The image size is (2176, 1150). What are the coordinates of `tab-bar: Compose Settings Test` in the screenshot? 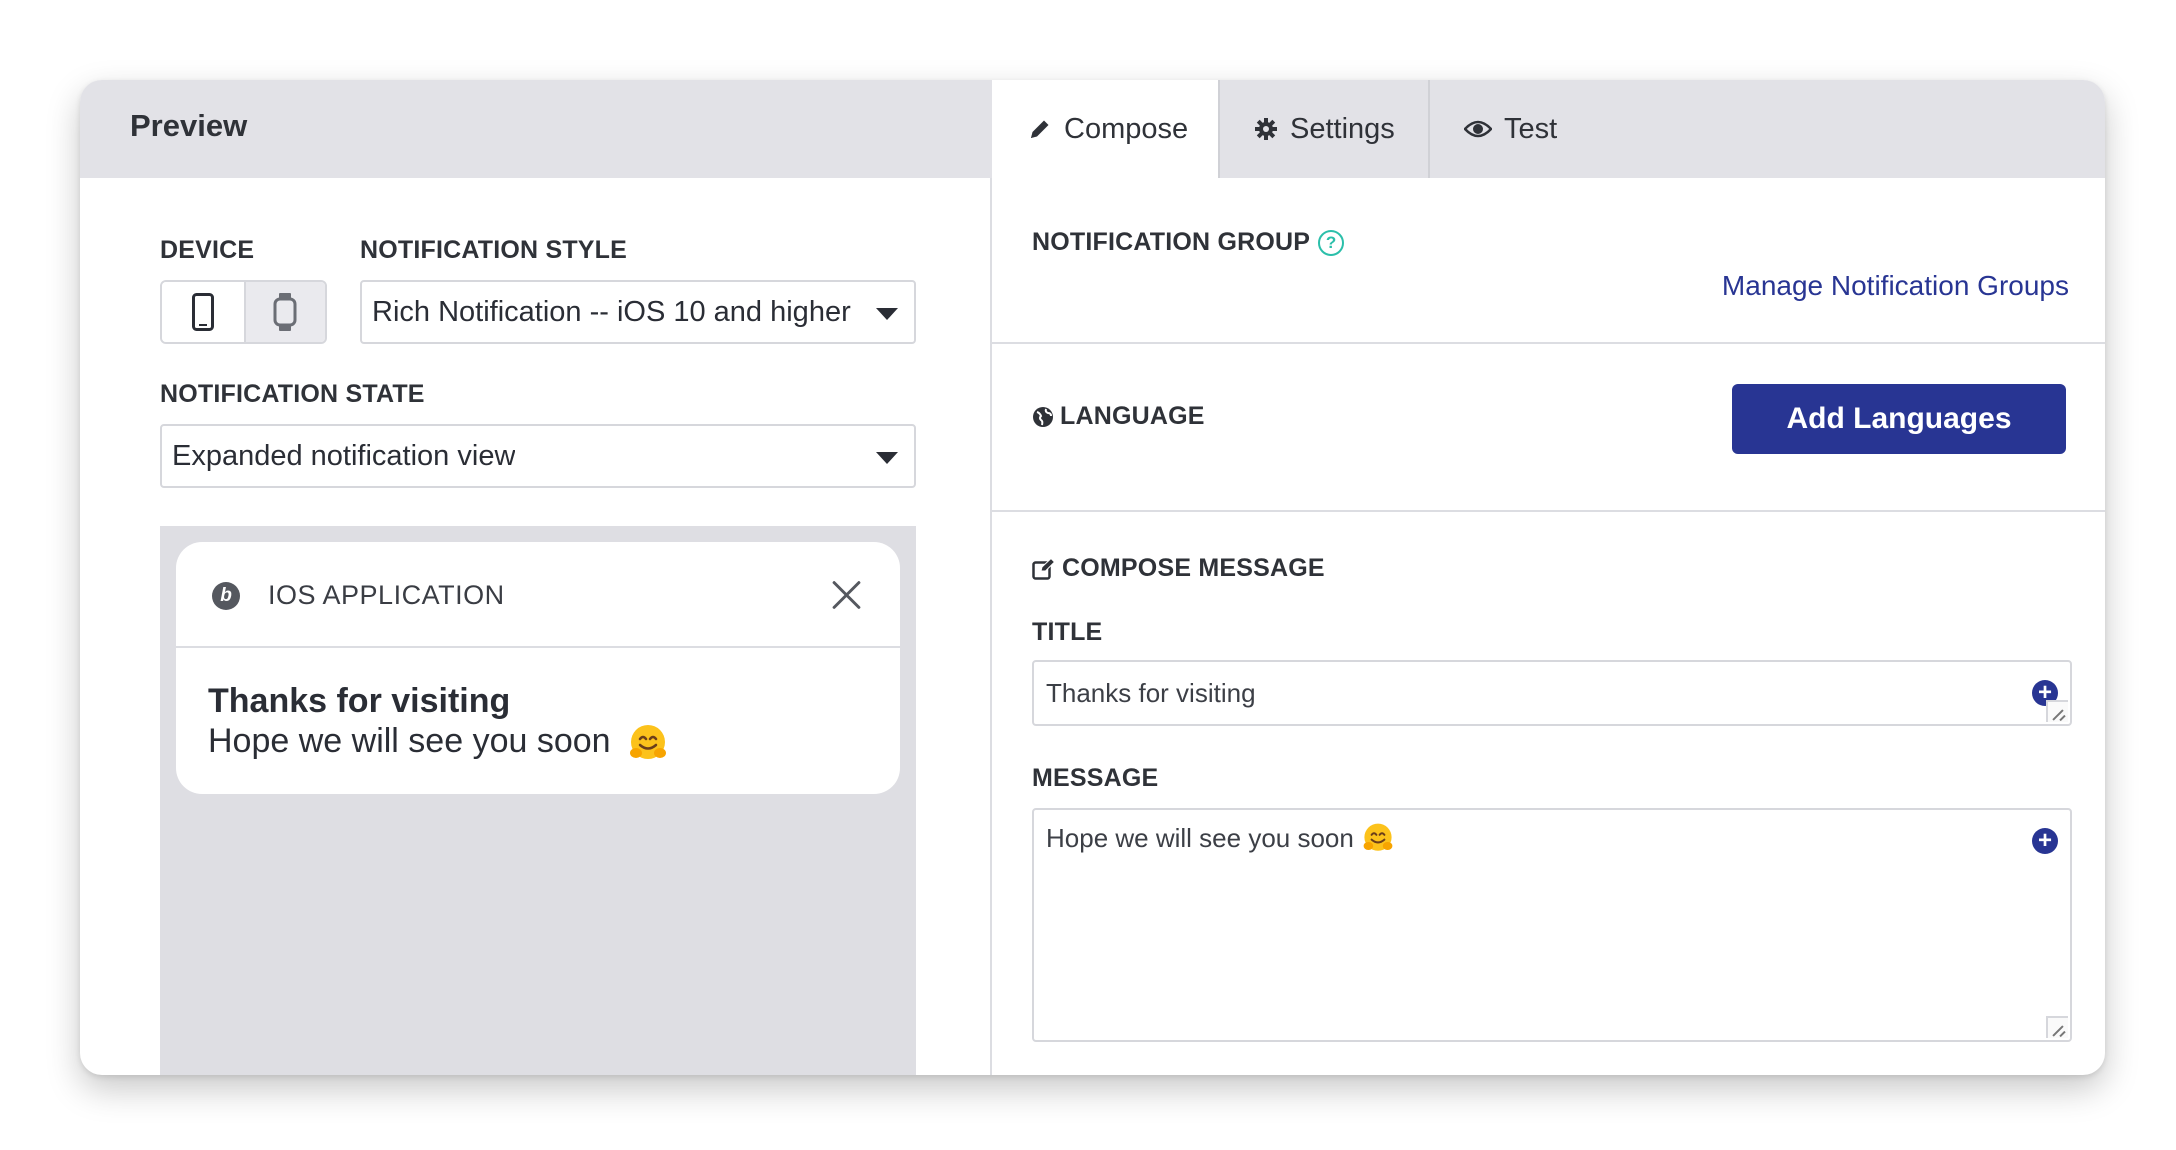 It's located at (1548, 129).